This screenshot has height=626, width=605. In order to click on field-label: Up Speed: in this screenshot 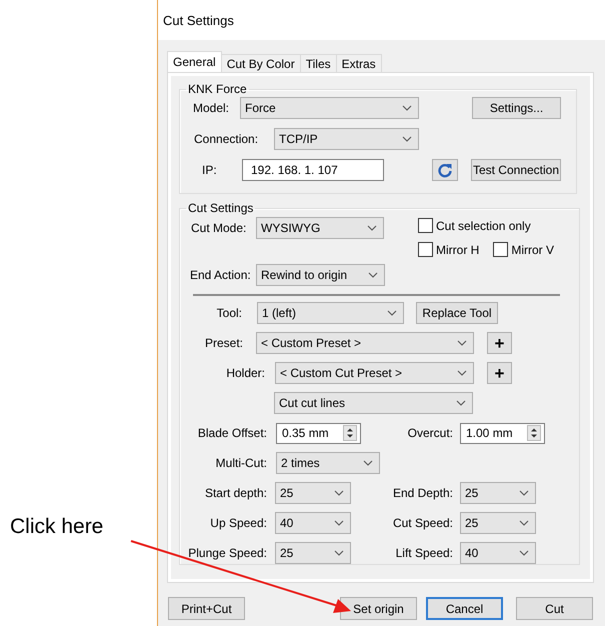, I will do `click(238, 523)`.